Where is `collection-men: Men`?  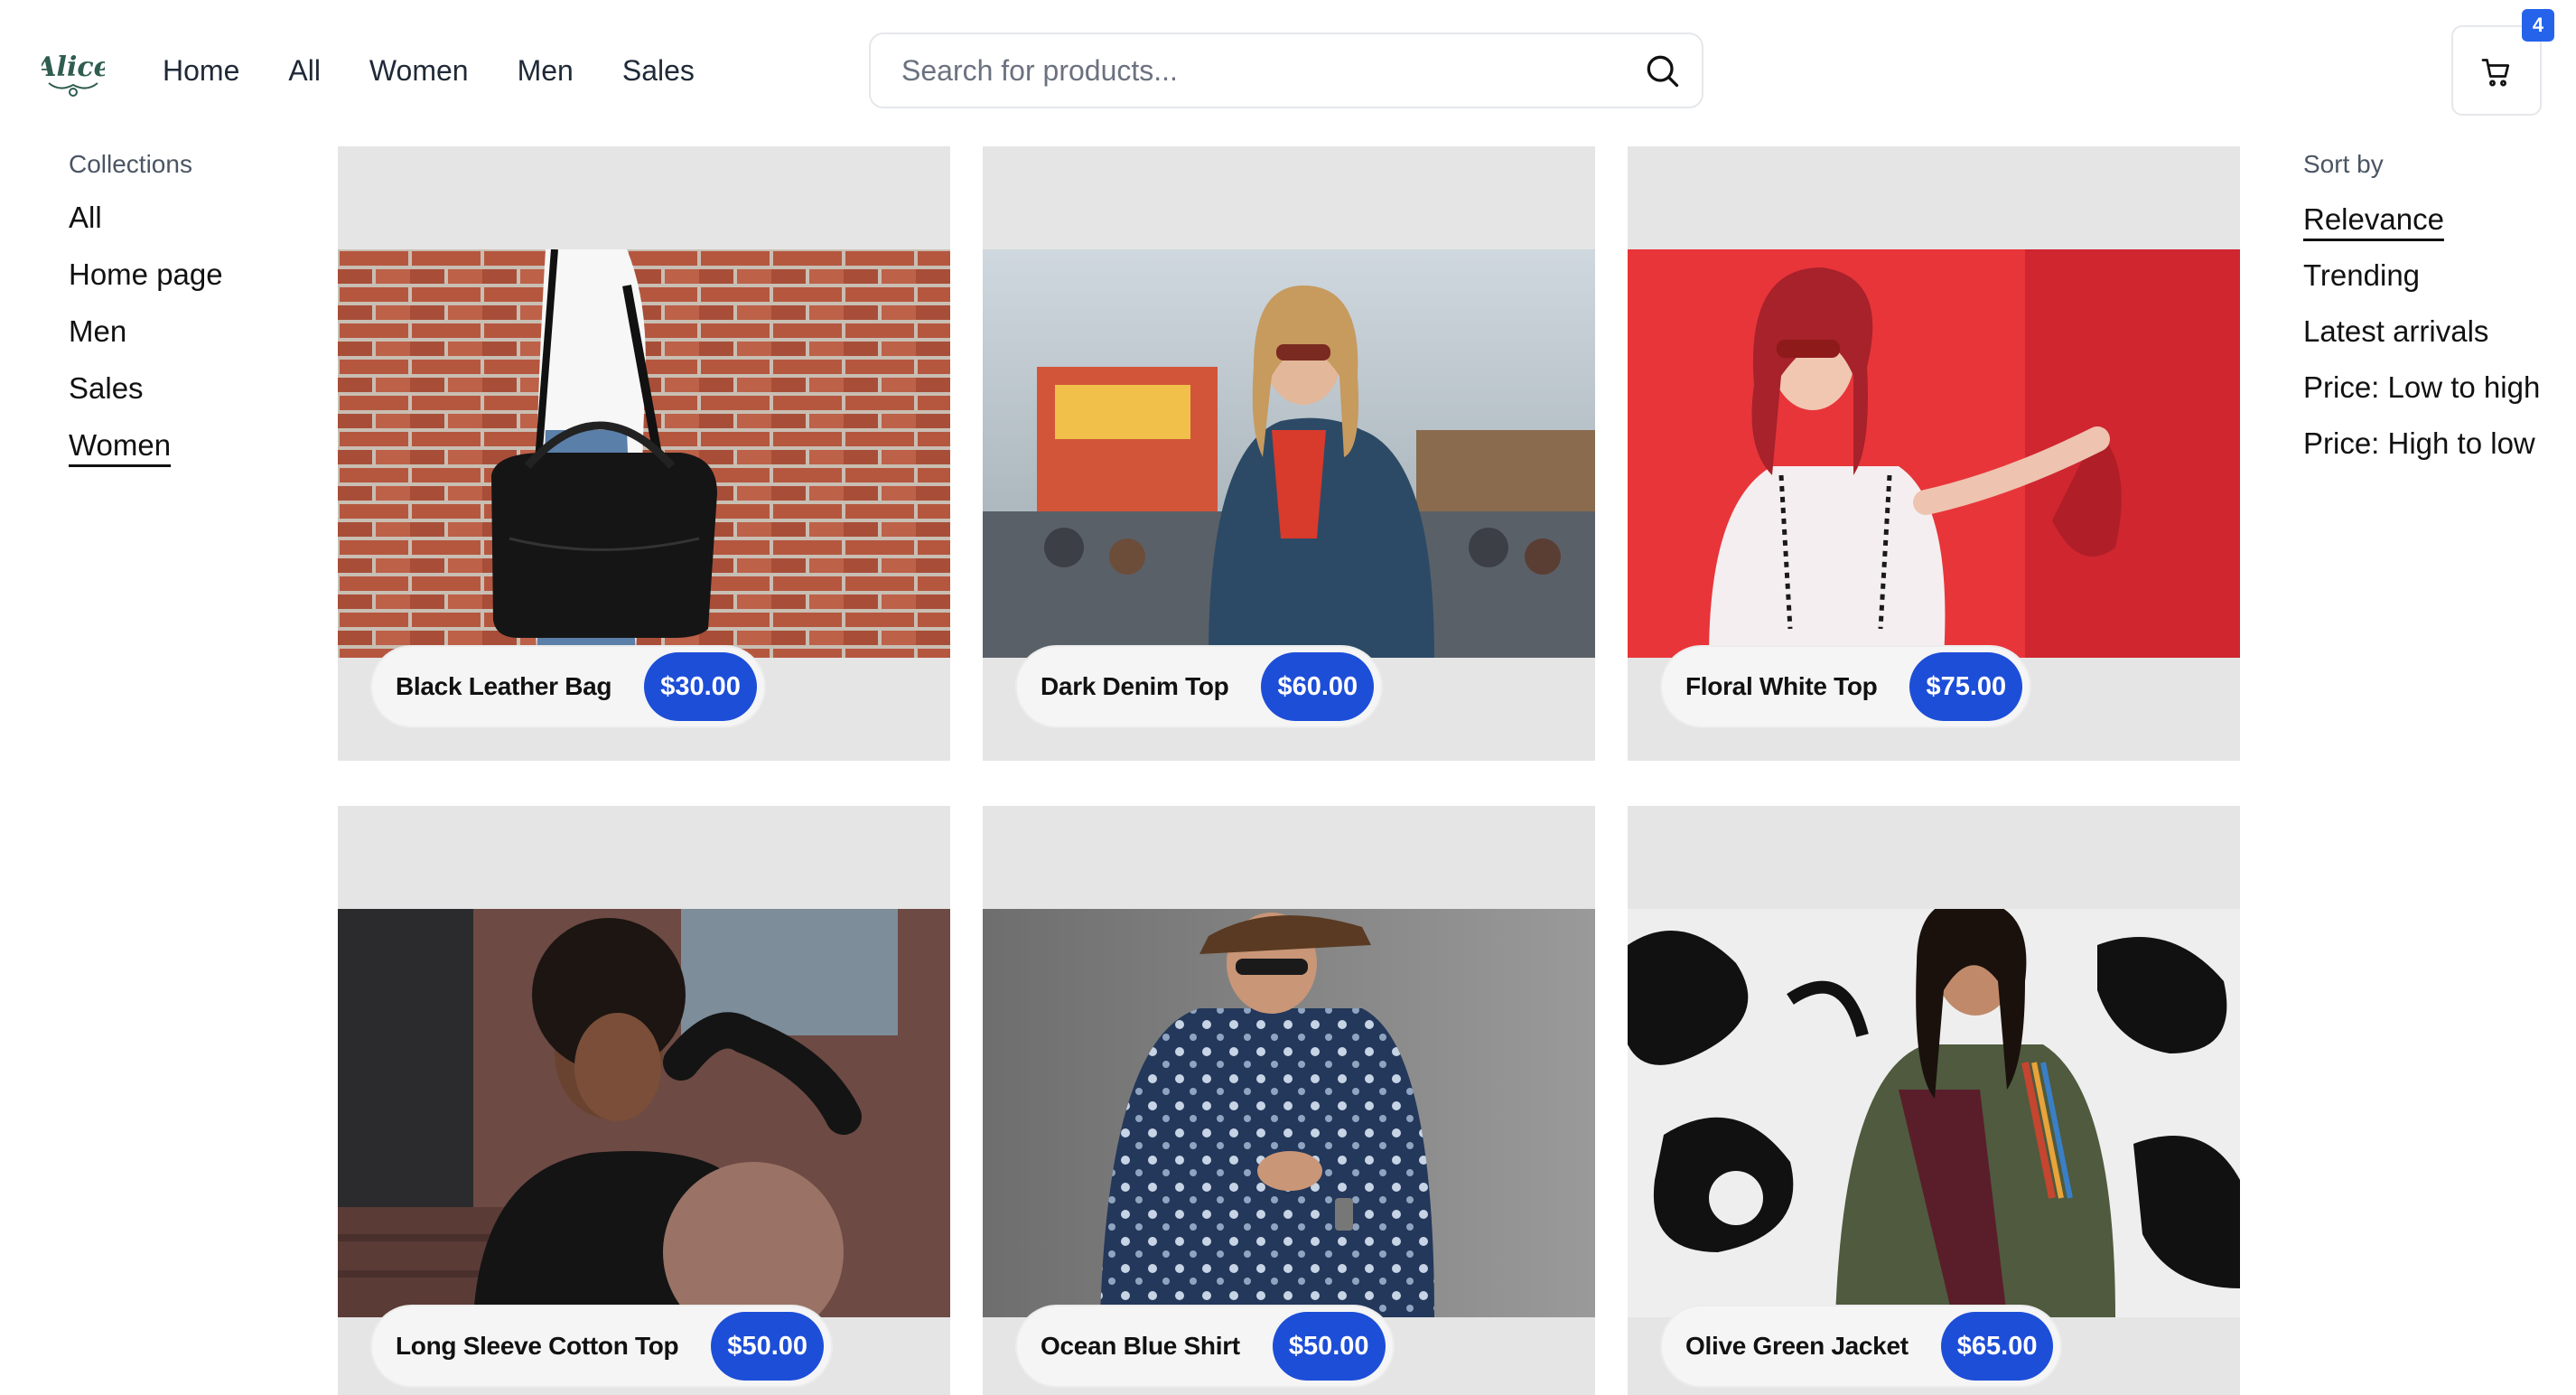
collection-men: Men is located at coordinates (98, 332).